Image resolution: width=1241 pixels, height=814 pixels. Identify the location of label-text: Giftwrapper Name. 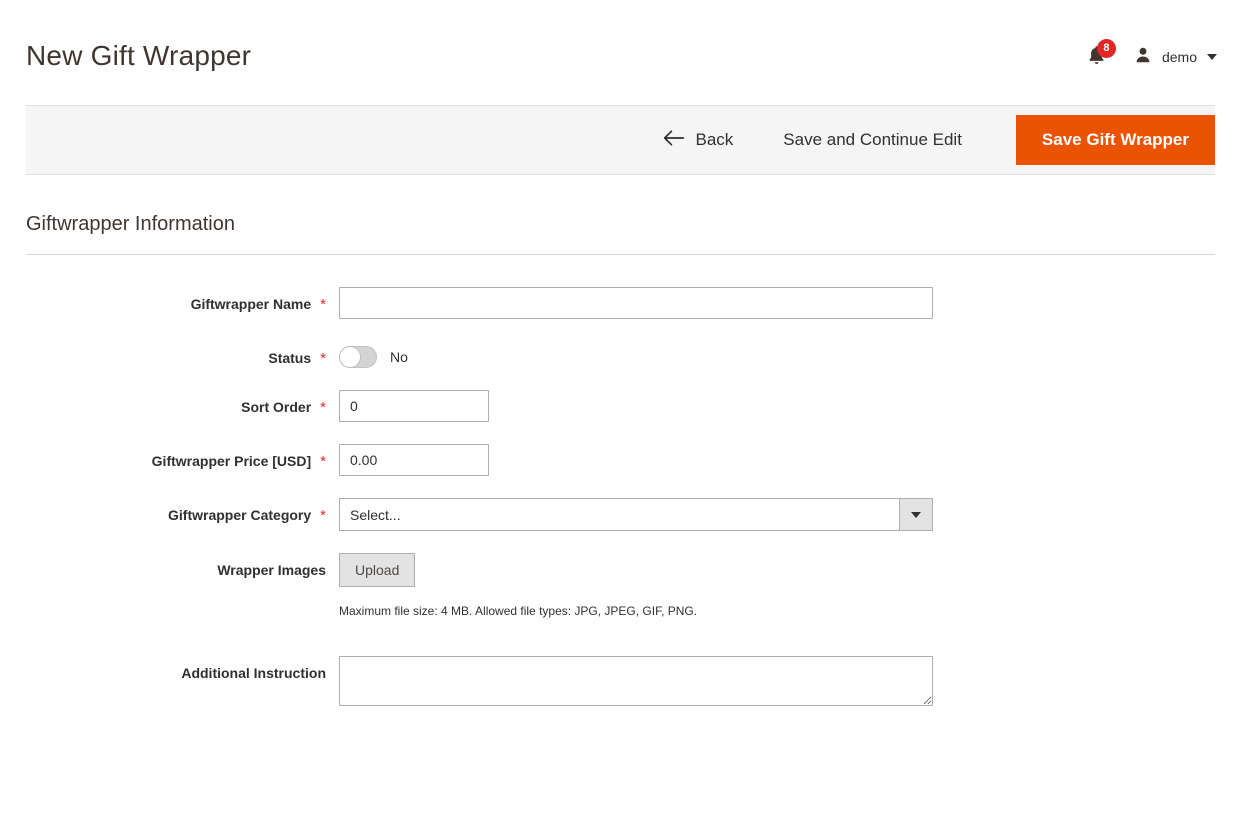
(251, 304).